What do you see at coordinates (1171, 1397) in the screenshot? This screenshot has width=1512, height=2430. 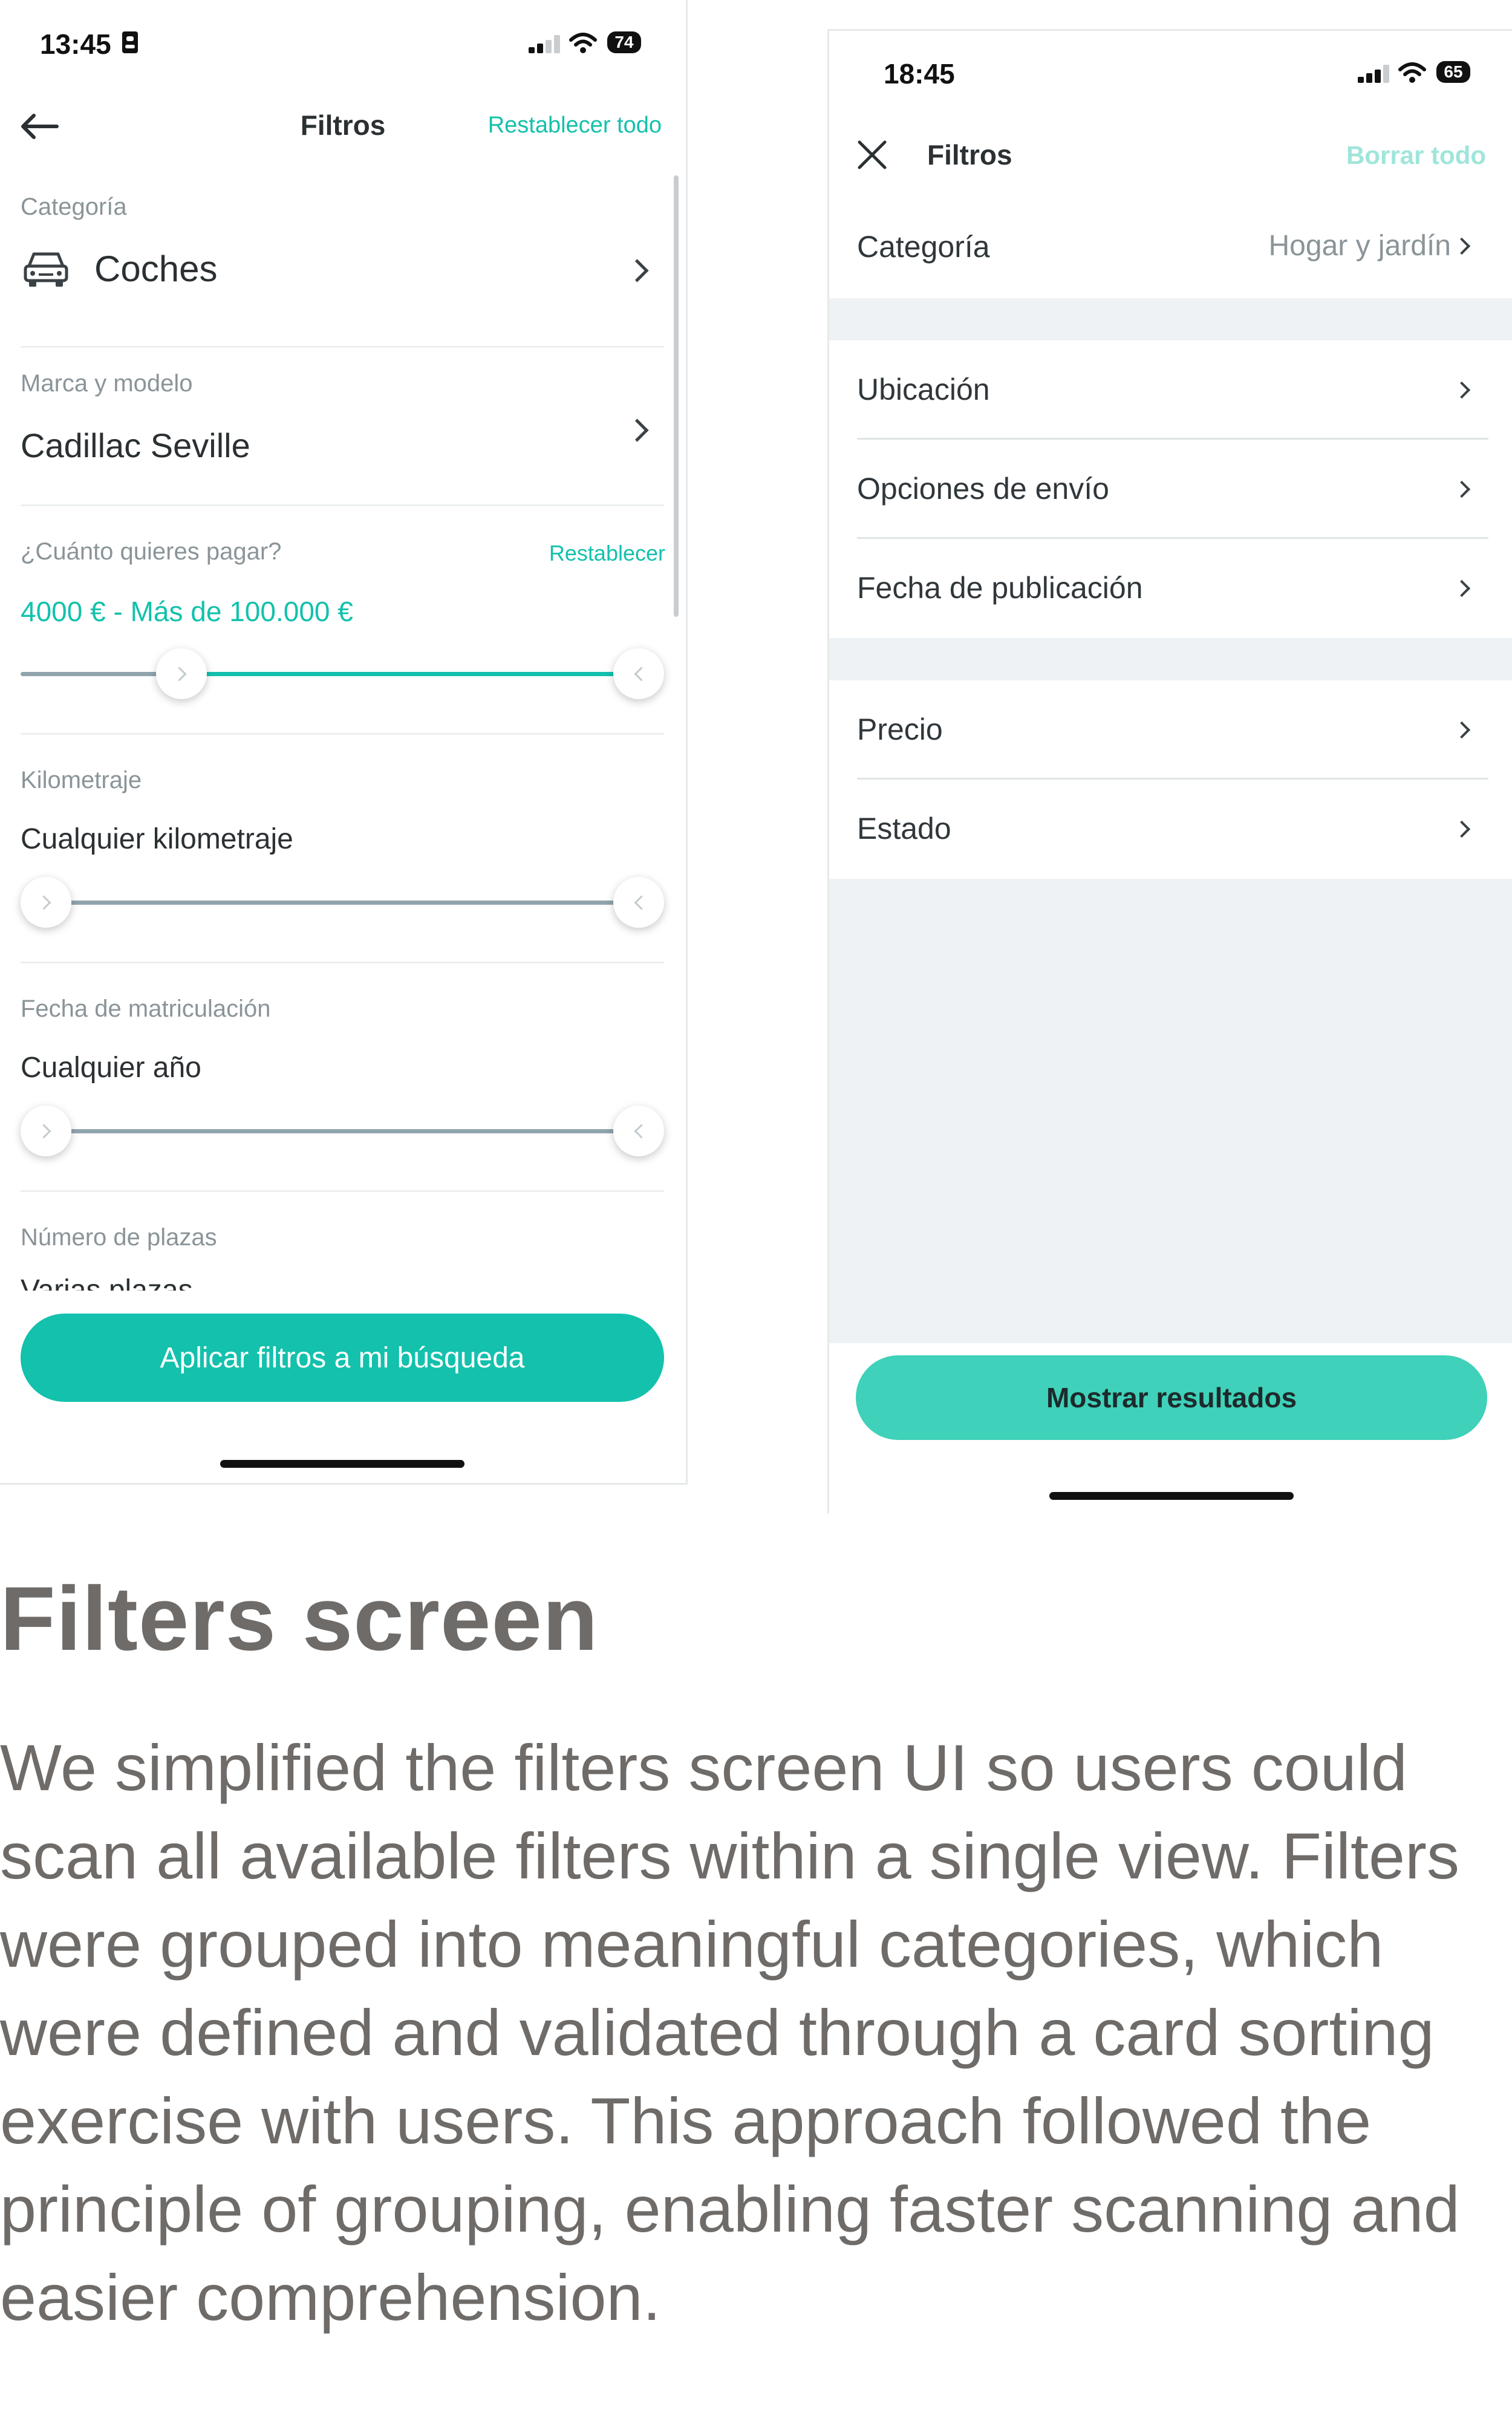 I see `show-results-button: Mostrar resultados` at bounding box center [1171, 1397].